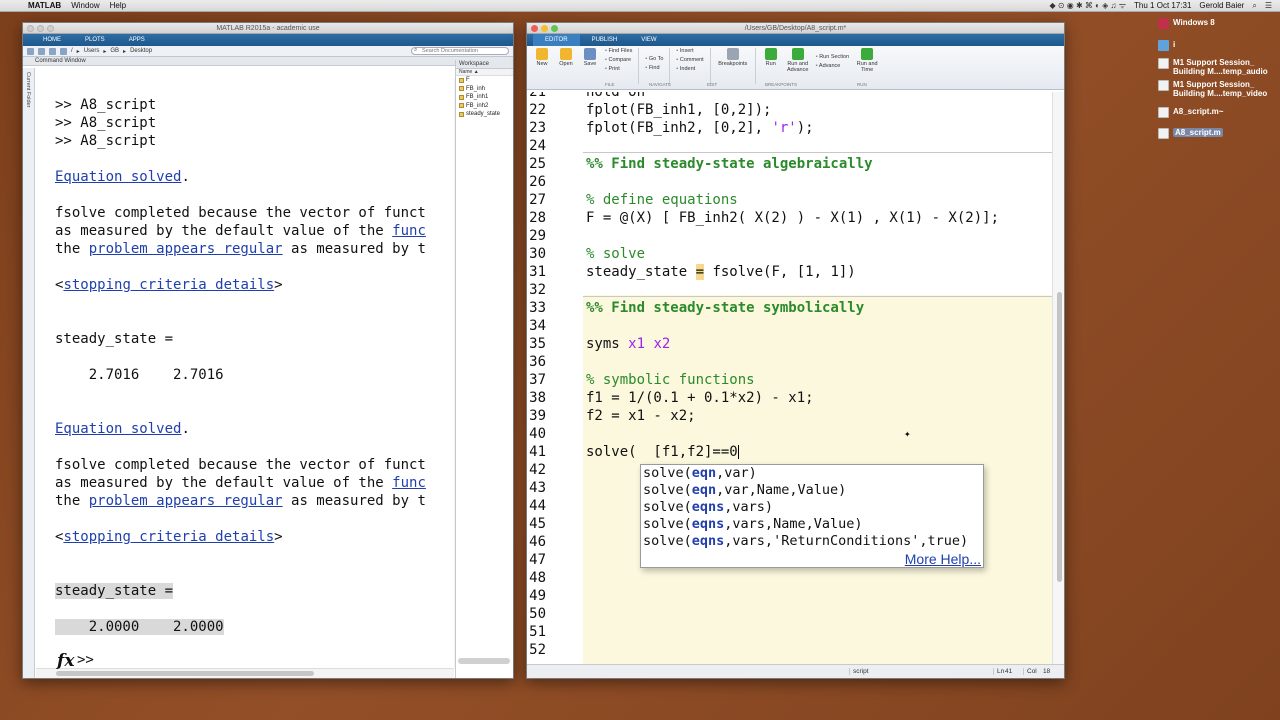 This screenshot has width=1280, height=720. I want to click on run-and-advance-button: Run and Advance, so click(798, 60).